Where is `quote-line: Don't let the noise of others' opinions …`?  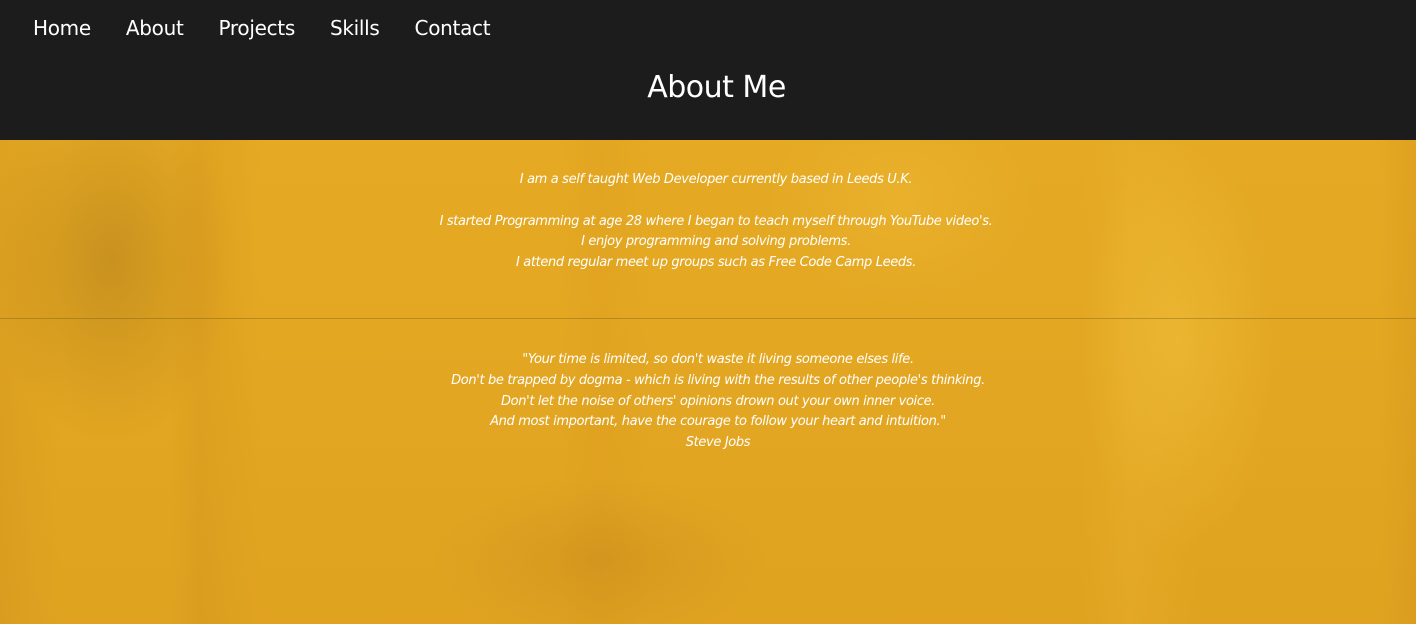 quote-line: Don't let the noise of others' opinions … is located at coordinates (718, 401).